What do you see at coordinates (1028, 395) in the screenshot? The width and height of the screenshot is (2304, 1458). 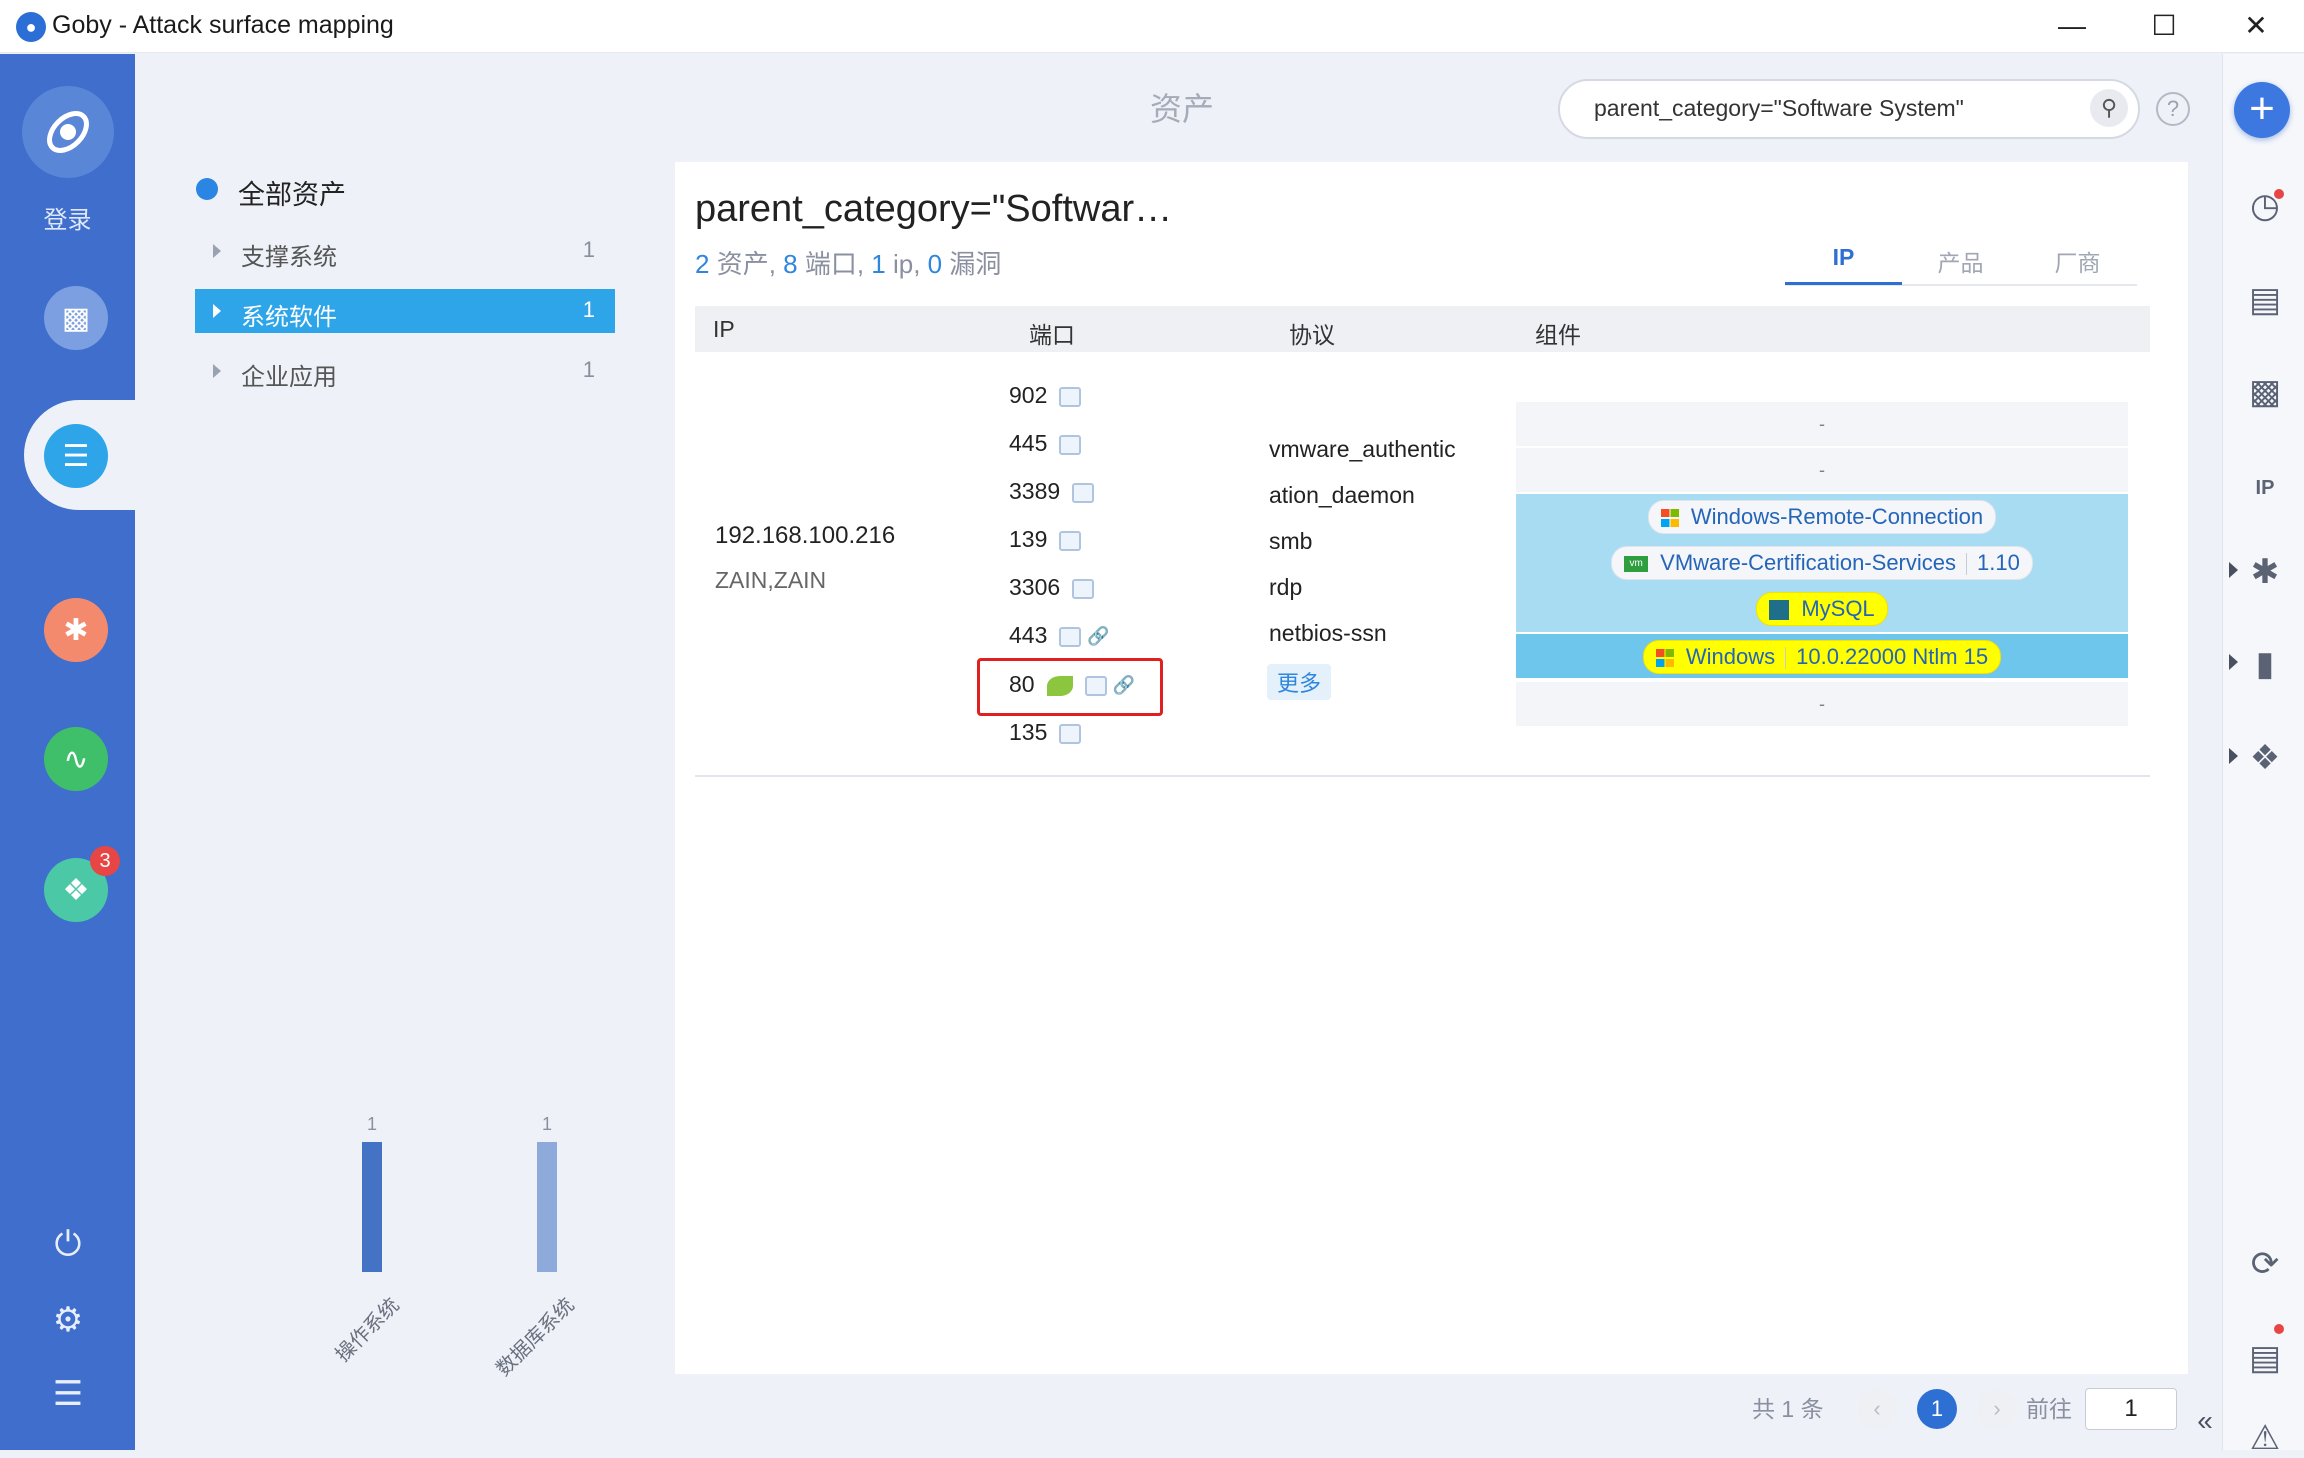 I see `port-number: 902` at bounding box center [1028, 395].